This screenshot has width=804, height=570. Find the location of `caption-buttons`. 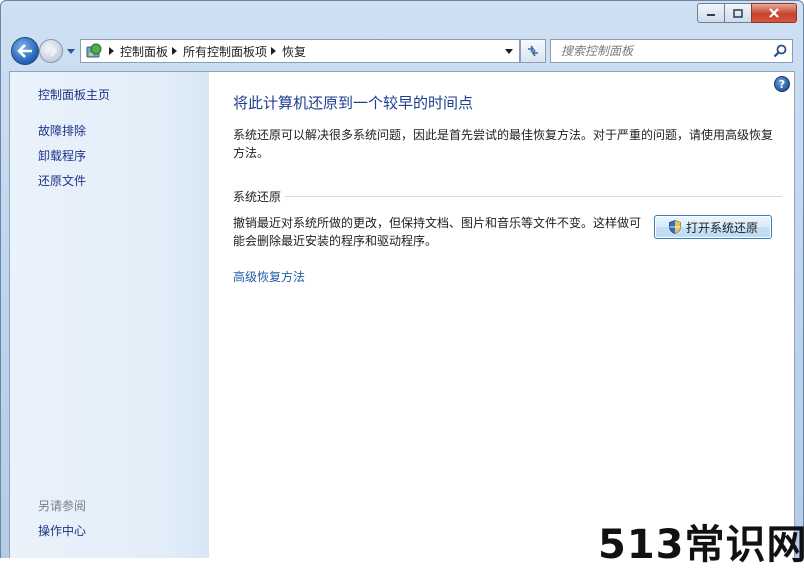

caption-buttons is located at coordinates (747, 13).